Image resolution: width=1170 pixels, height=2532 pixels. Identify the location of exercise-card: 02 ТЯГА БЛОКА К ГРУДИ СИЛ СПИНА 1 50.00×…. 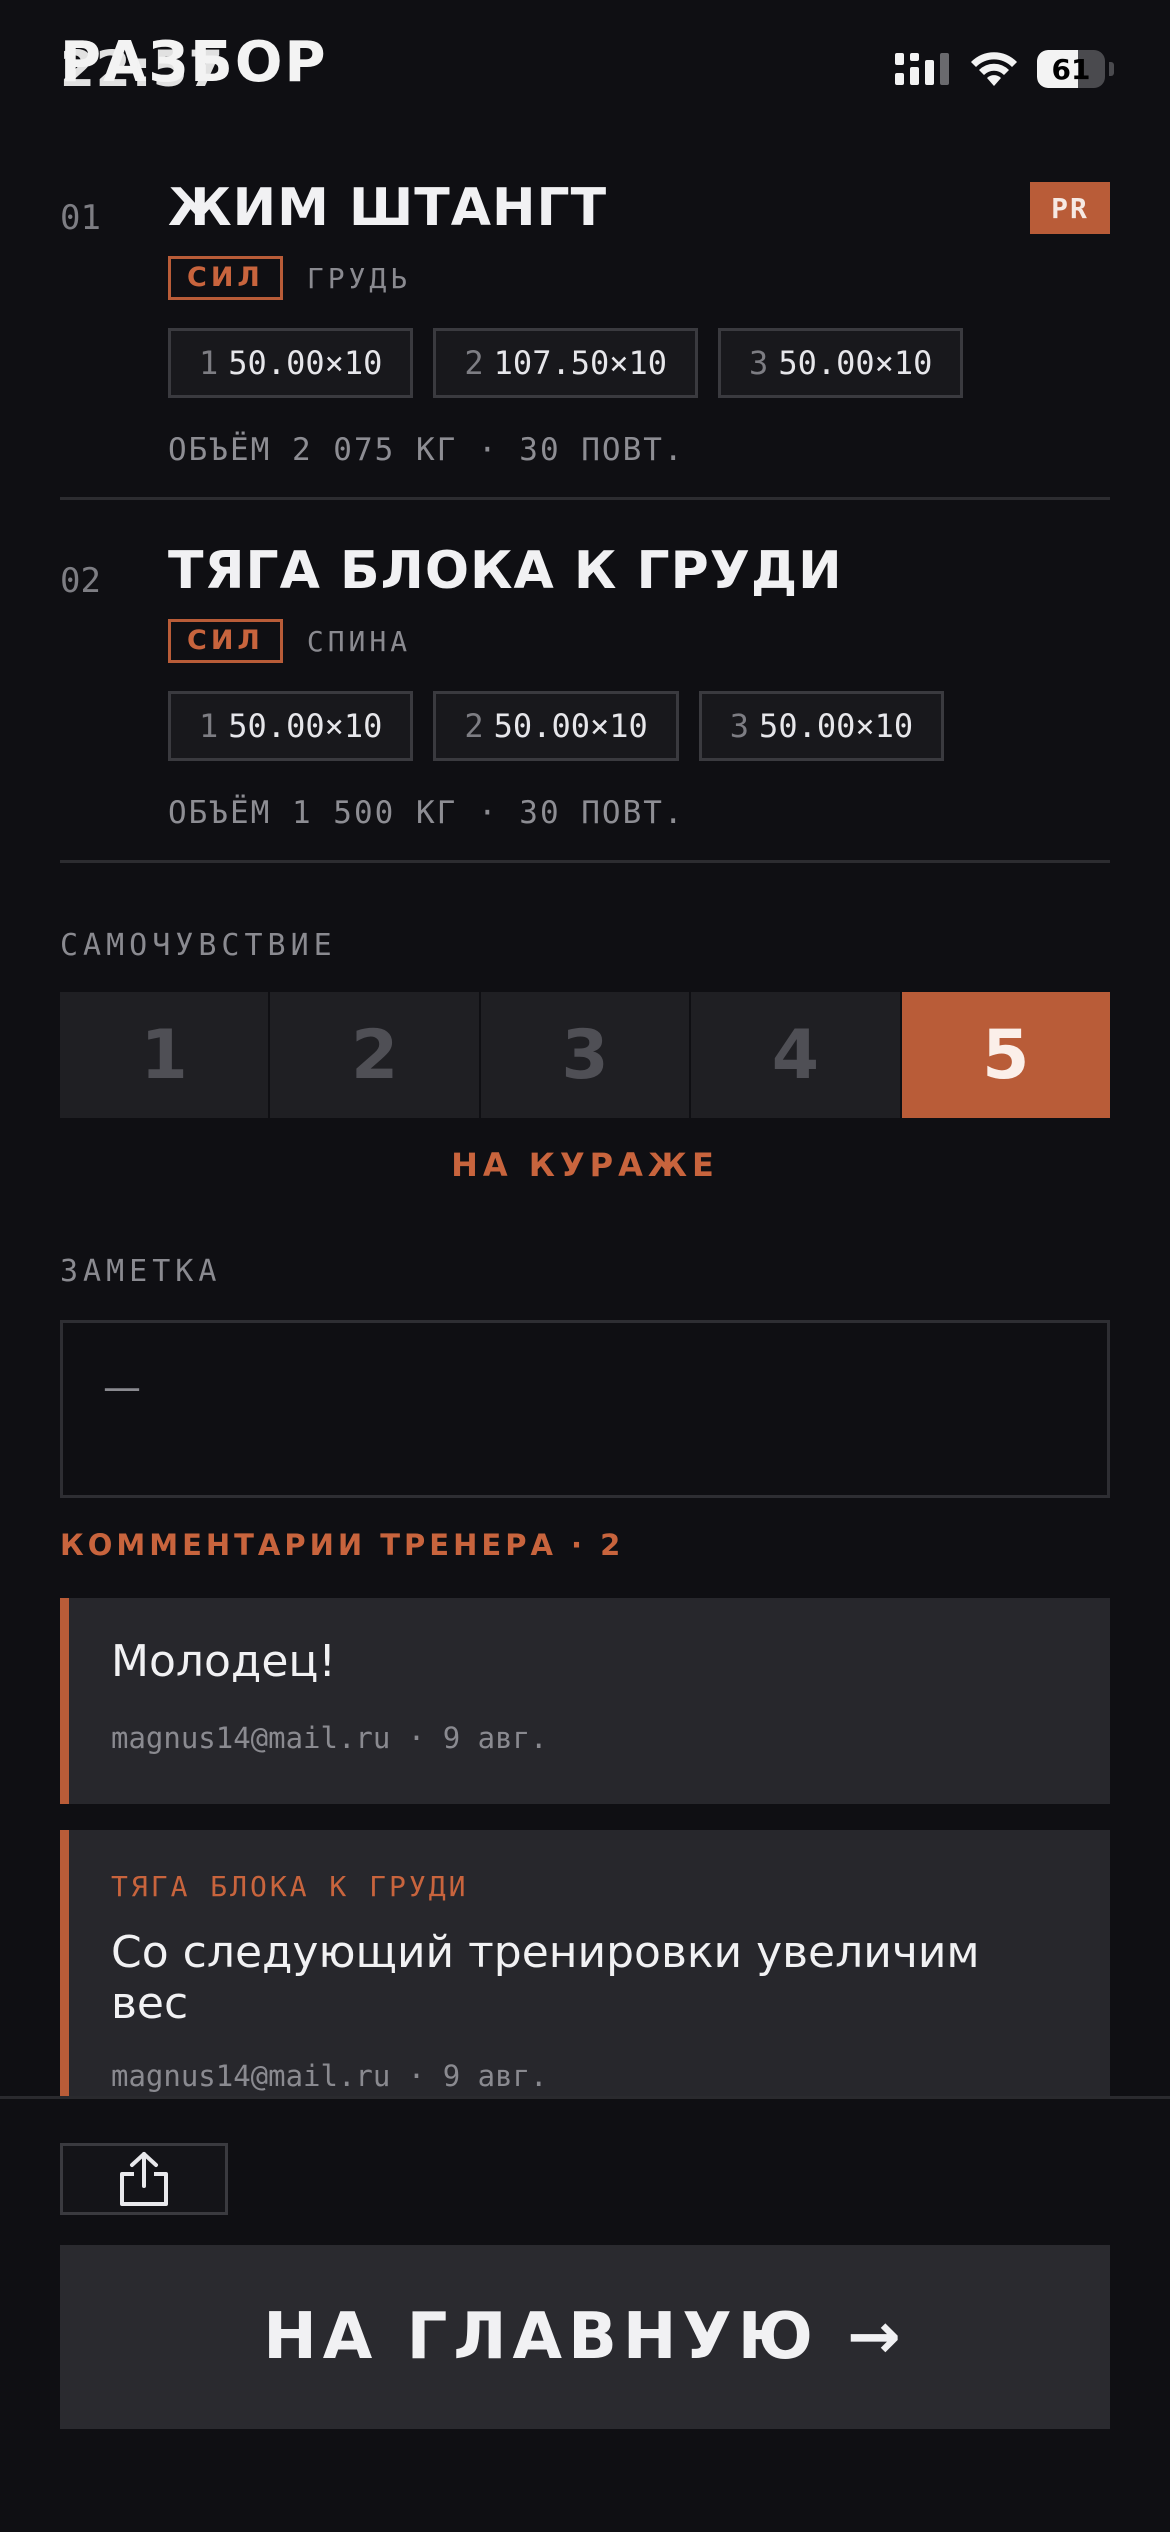
(585, 698).